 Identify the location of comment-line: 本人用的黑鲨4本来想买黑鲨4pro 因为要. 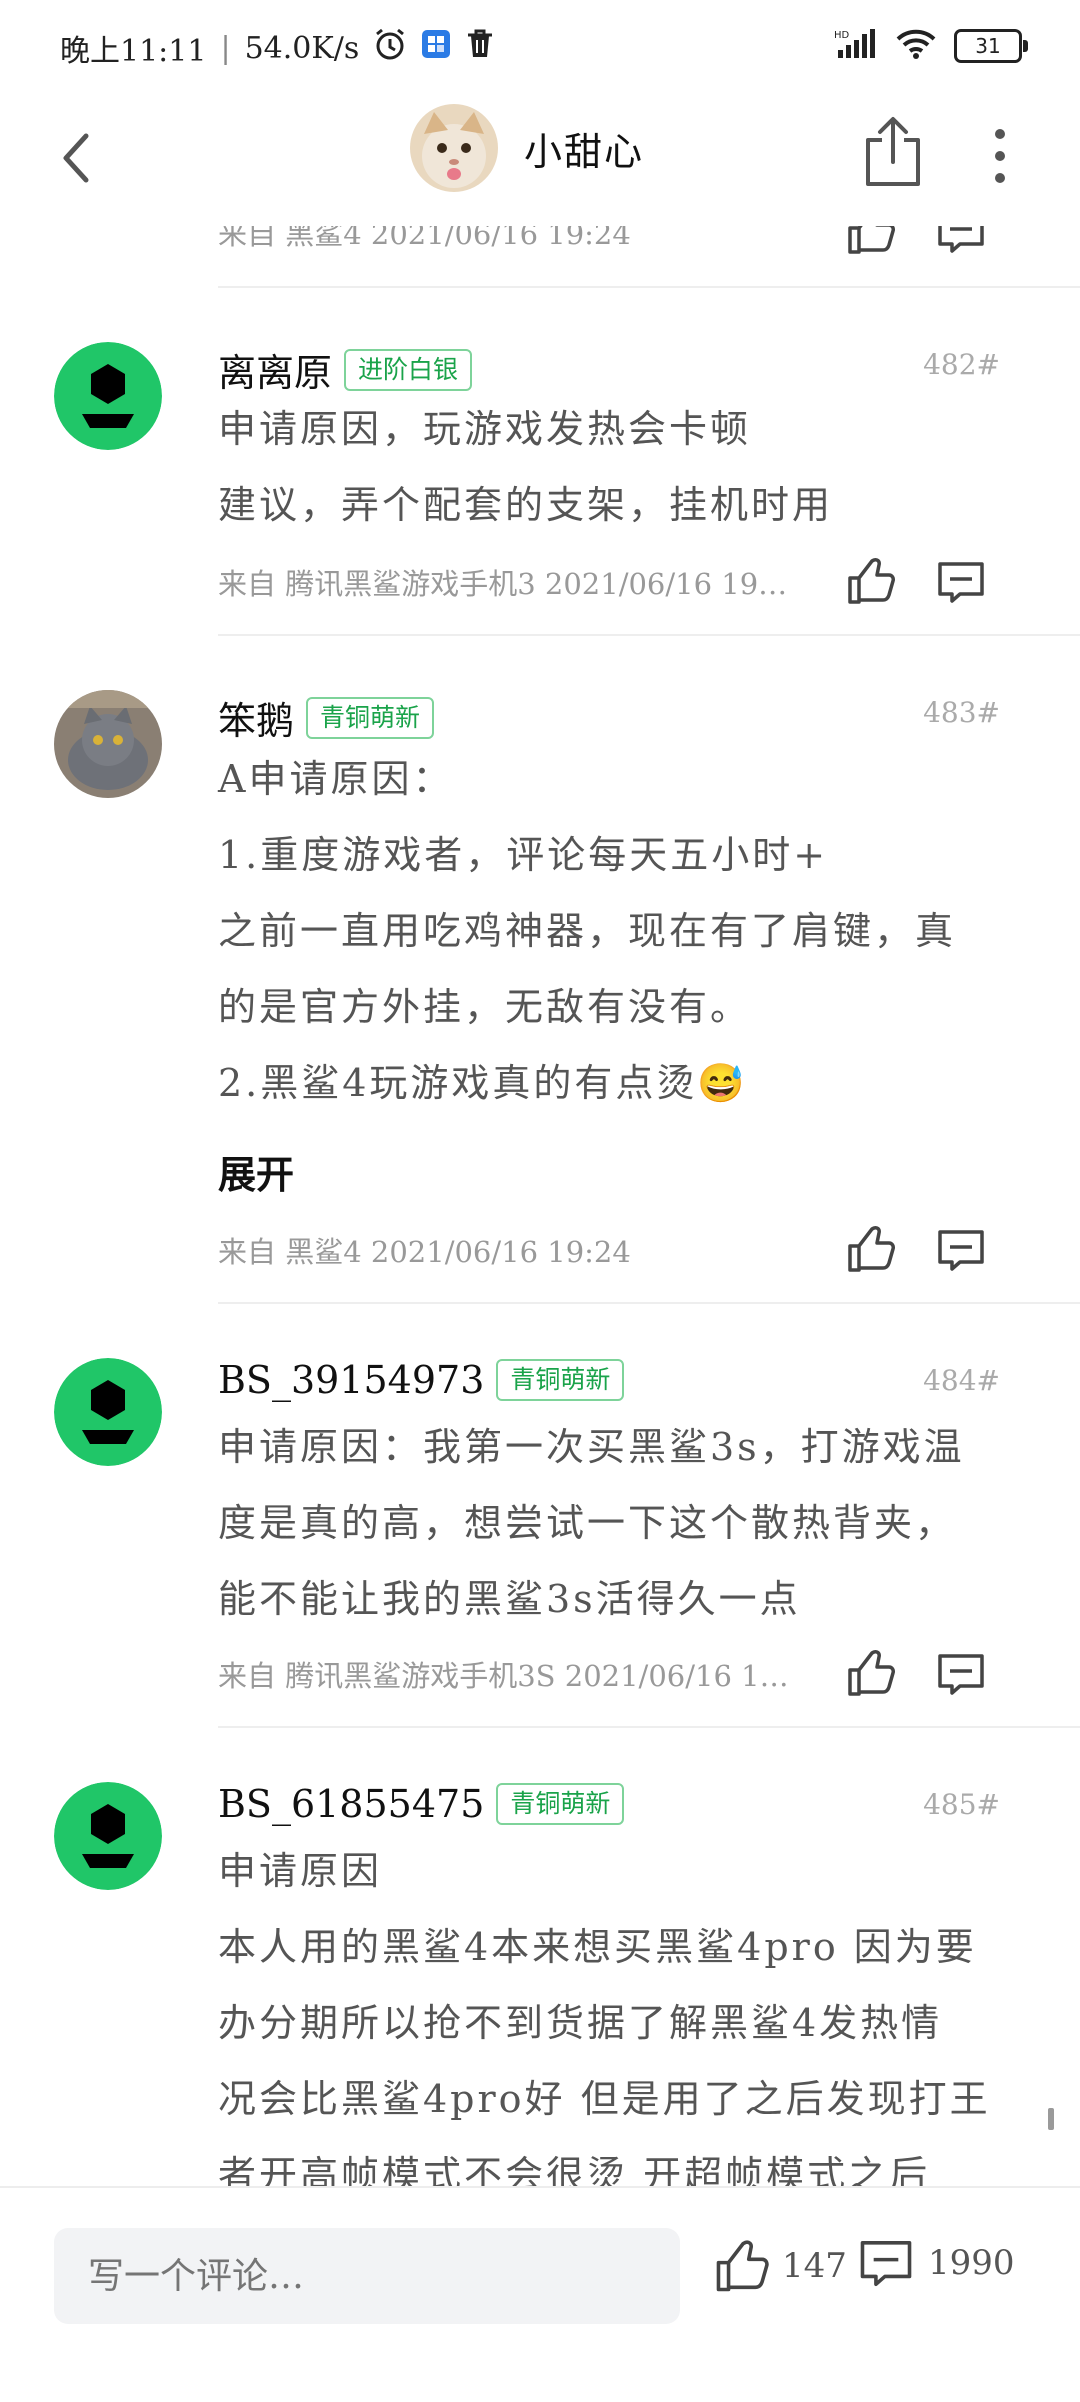
(597, 1947).